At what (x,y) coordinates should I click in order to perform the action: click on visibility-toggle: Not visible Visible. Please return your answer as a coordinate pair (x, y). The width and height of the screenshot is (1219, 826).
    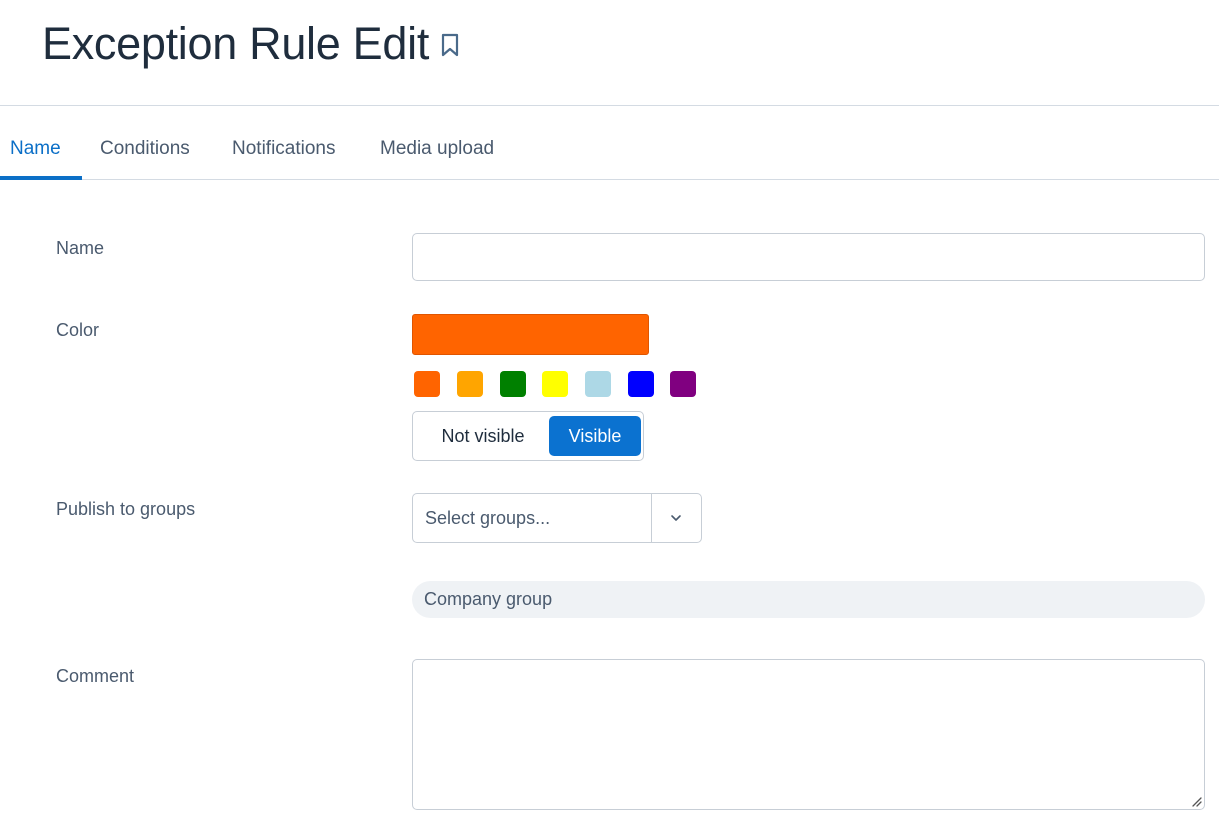
    Looking at the image, I should click on (528, 436).